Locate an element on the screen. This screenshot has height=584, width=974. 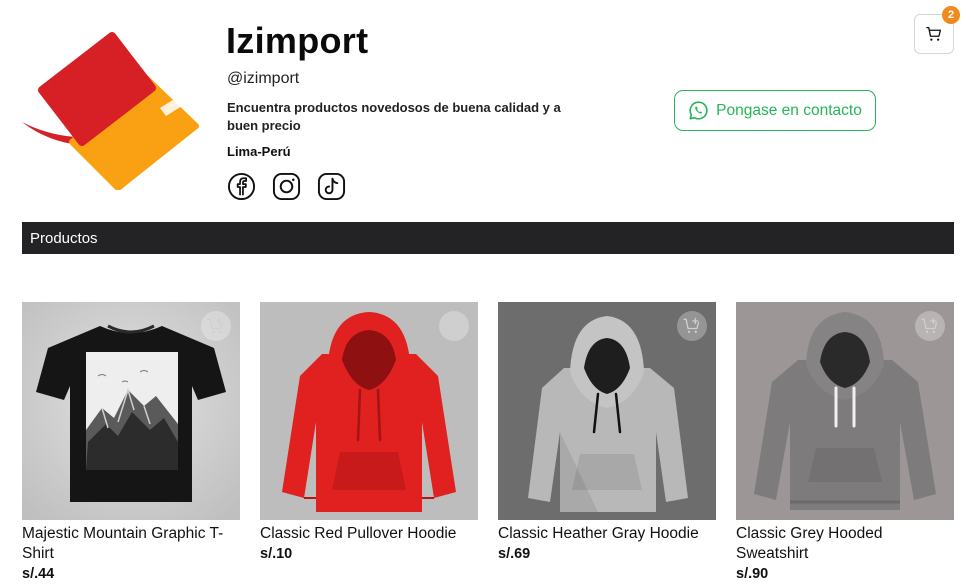
section-header: Productos is located at coordinates (488, 238).